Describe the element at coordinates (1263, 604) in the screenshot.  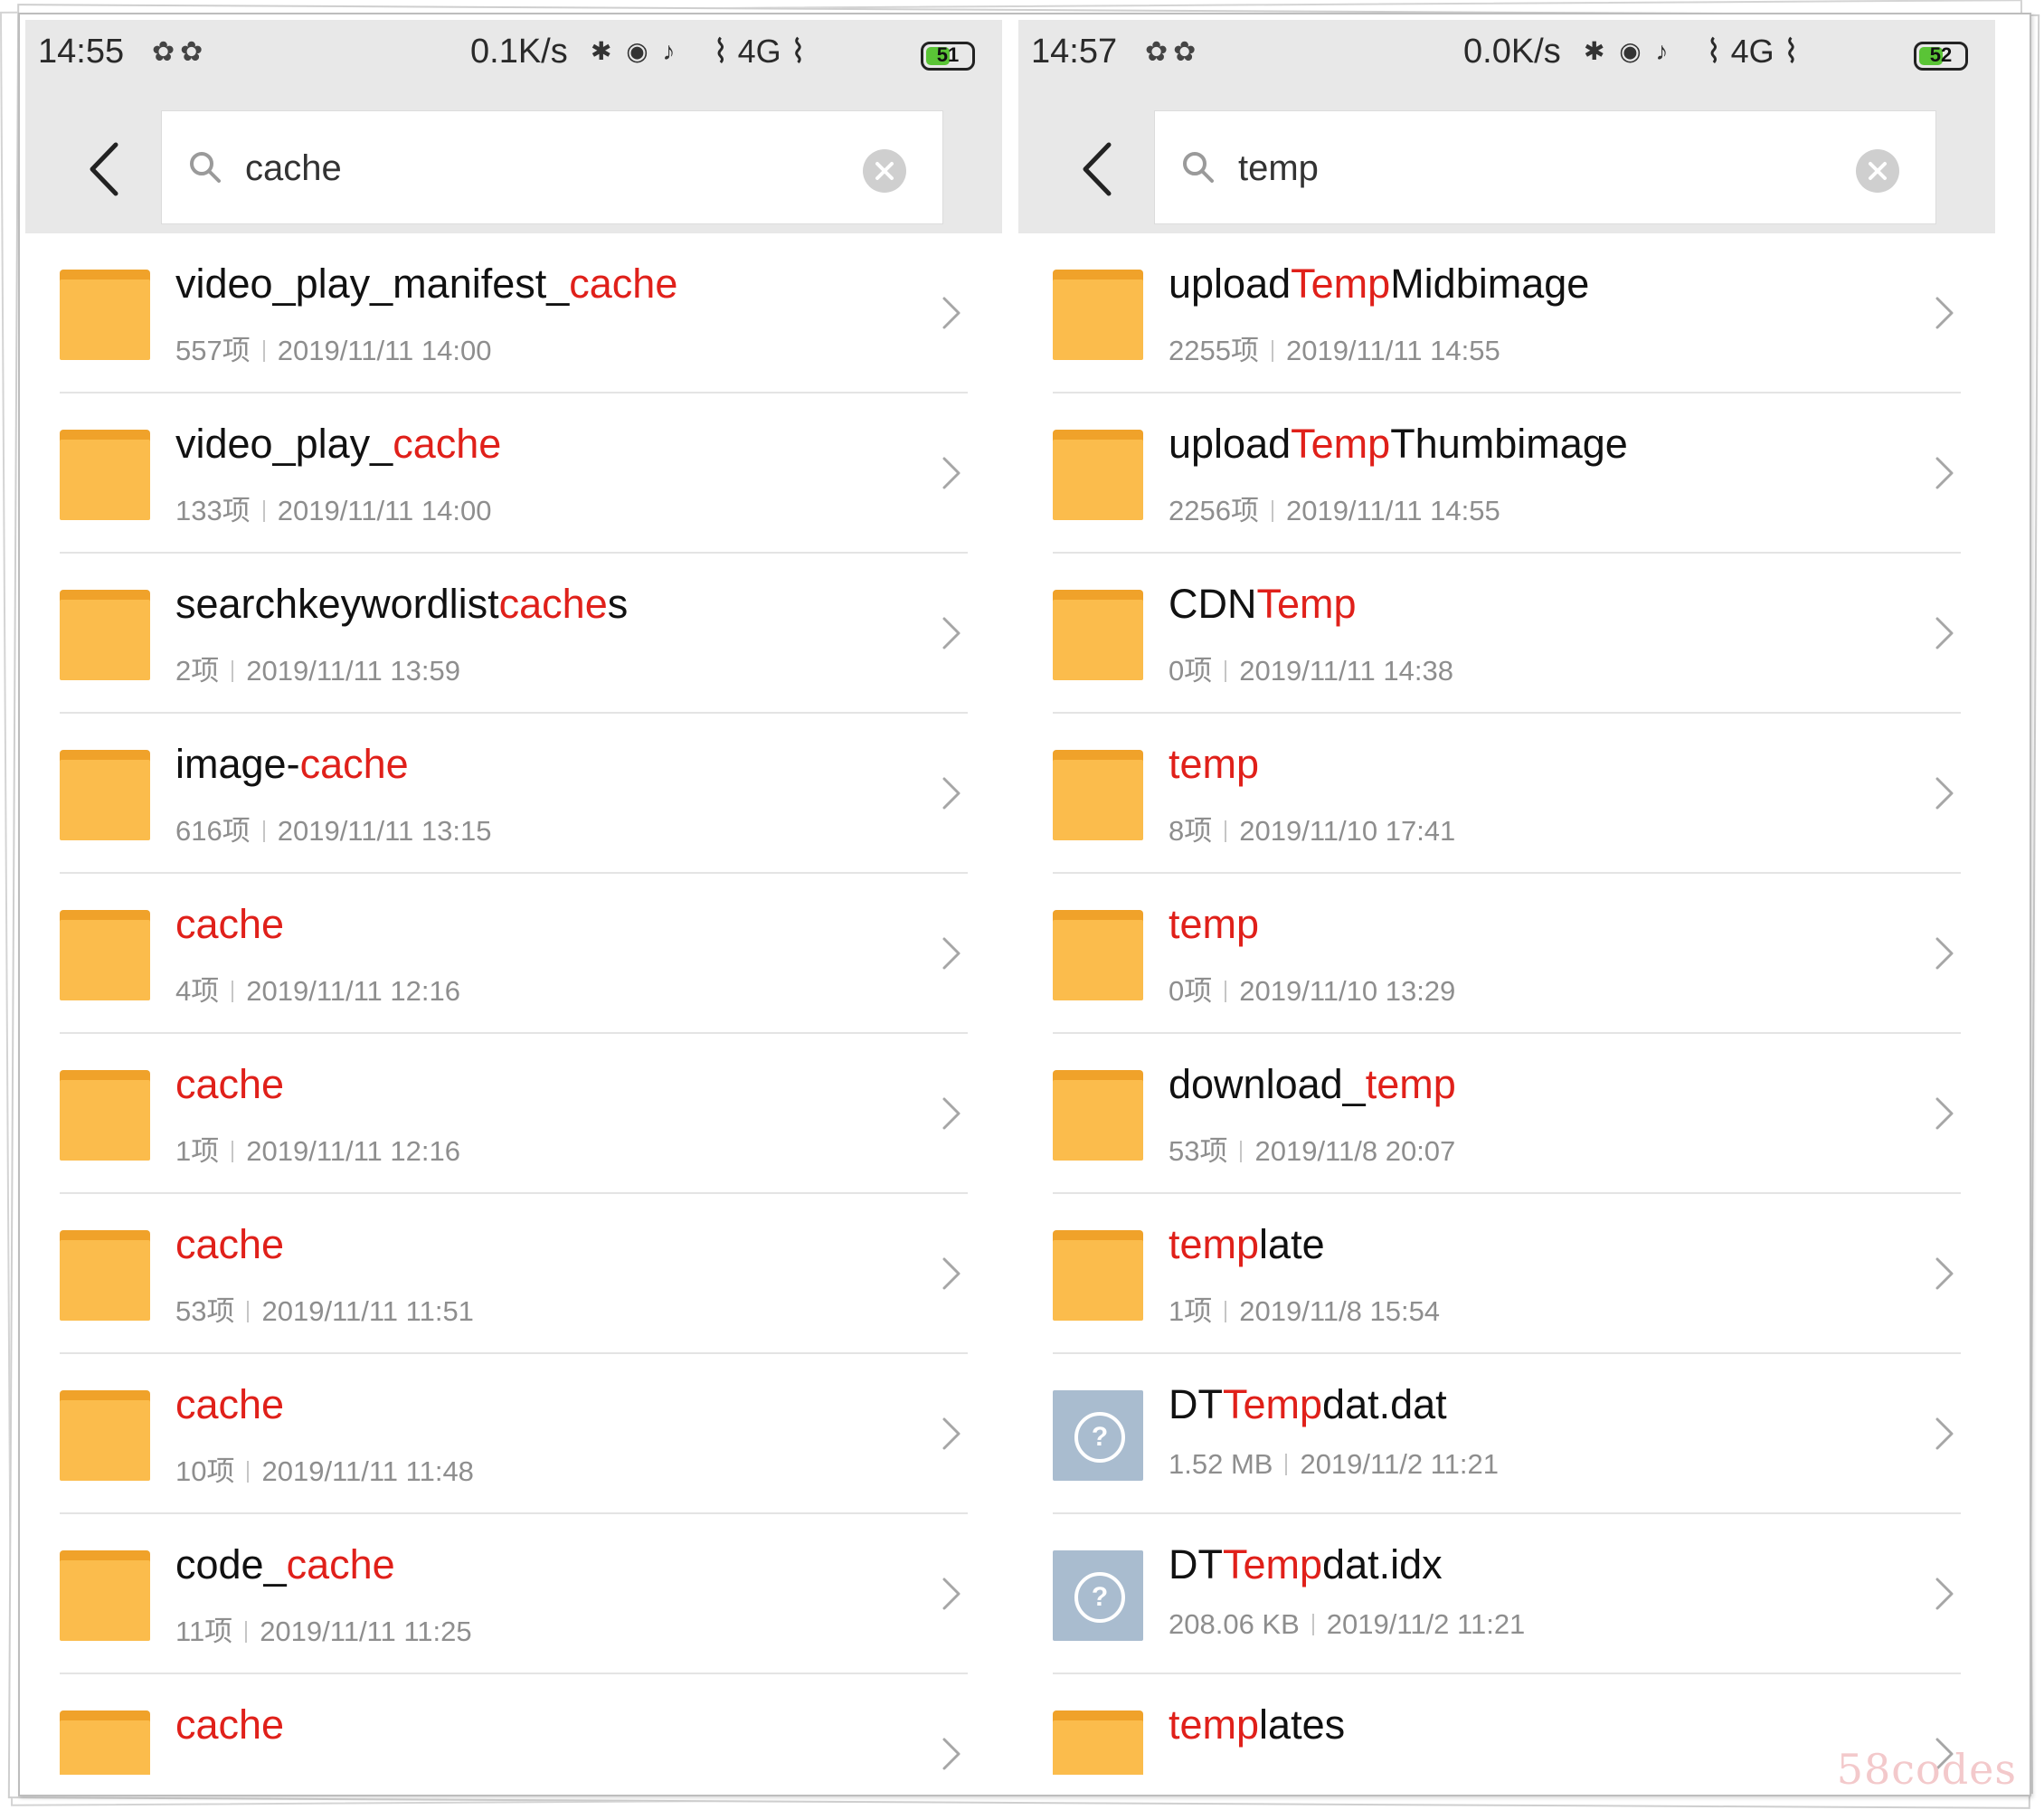
I see `item-name: CDNTemp` at that location.